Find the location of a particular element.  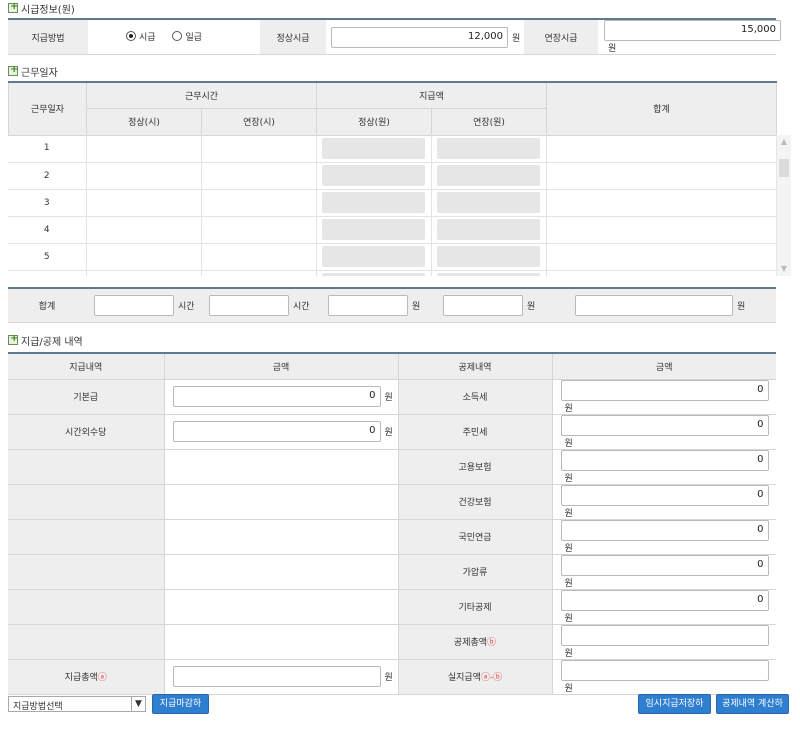

regular-rate-input: 12,000 is located at coordinates (419, 37).